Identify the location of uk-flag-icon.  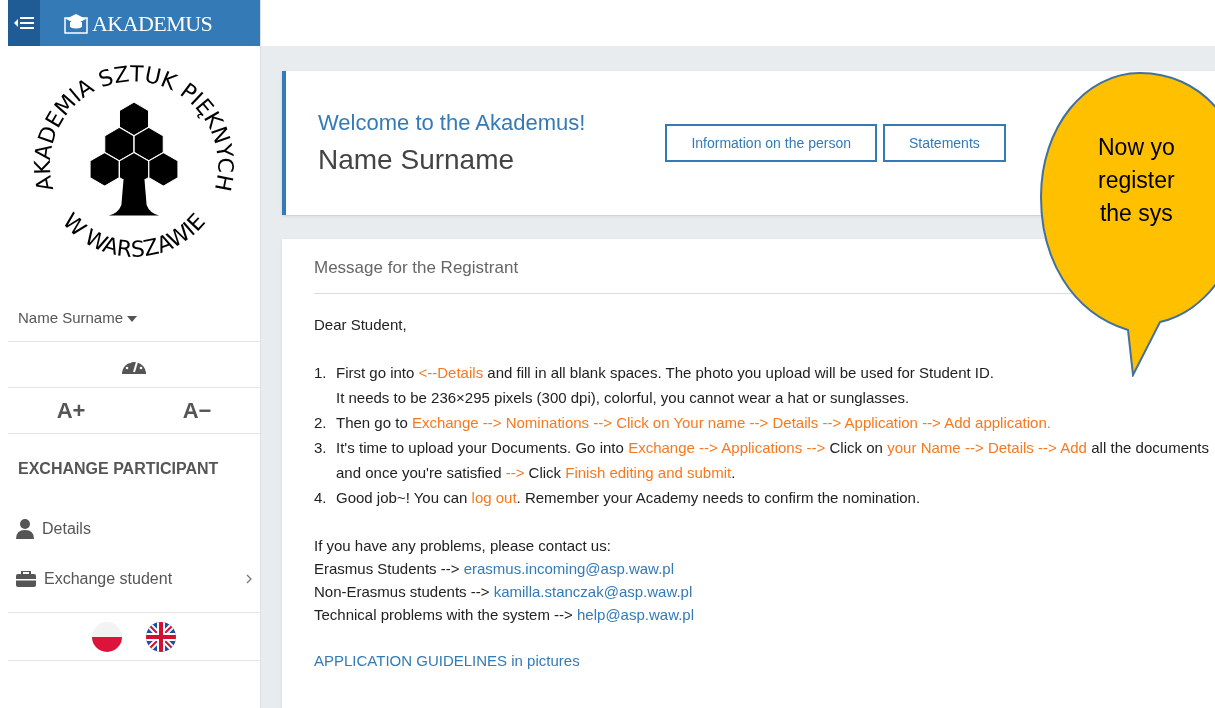
(161, 636).